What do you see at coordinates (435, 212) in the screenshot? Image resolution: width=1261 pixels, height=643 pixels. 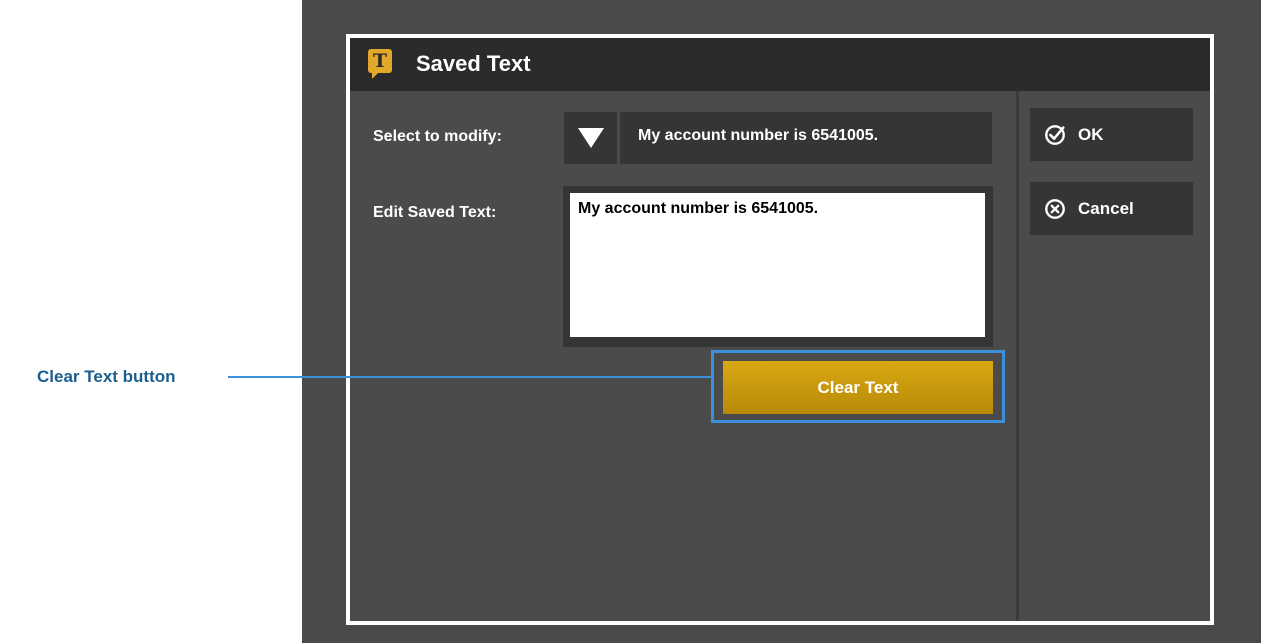 I see `edit-saved-text-label: Edit Saved Text:` at bounding box center [435, 212].